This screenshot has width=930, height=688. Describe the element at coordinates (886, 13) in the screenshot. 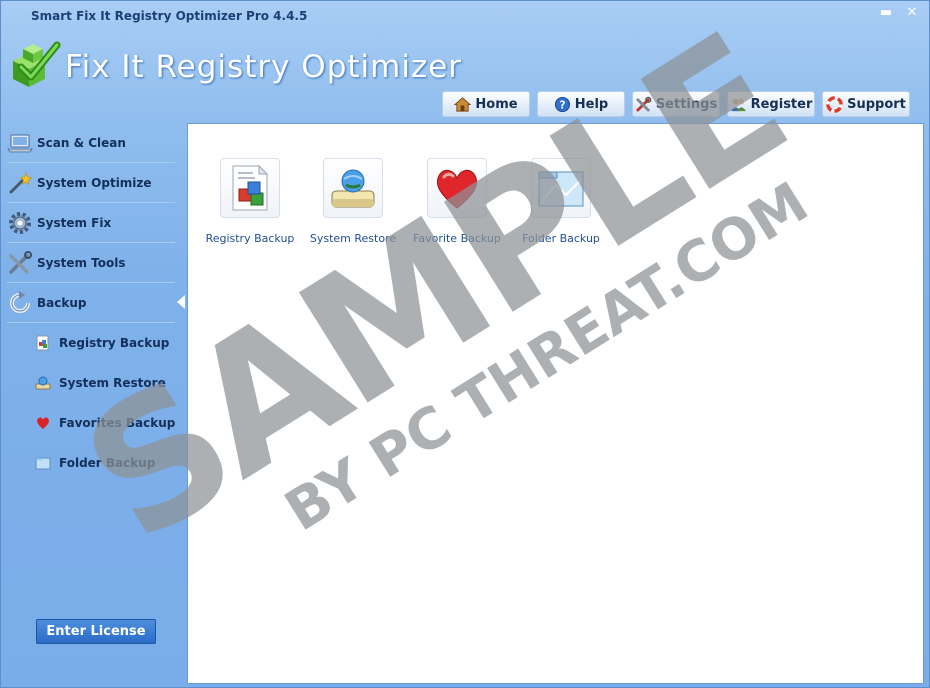

I see `minimize-button: ▬` at that location.